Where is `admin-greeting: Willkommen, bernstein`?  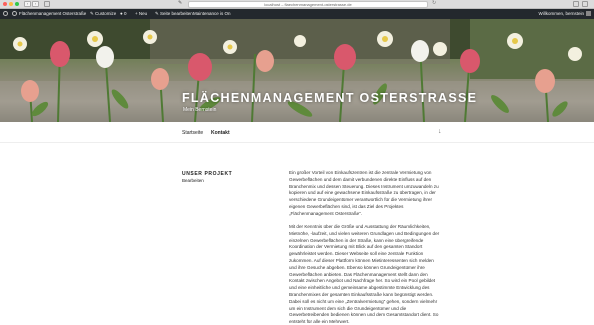
admin-greeting: Willkommen, bernstein is located at coordinates (564, 14).